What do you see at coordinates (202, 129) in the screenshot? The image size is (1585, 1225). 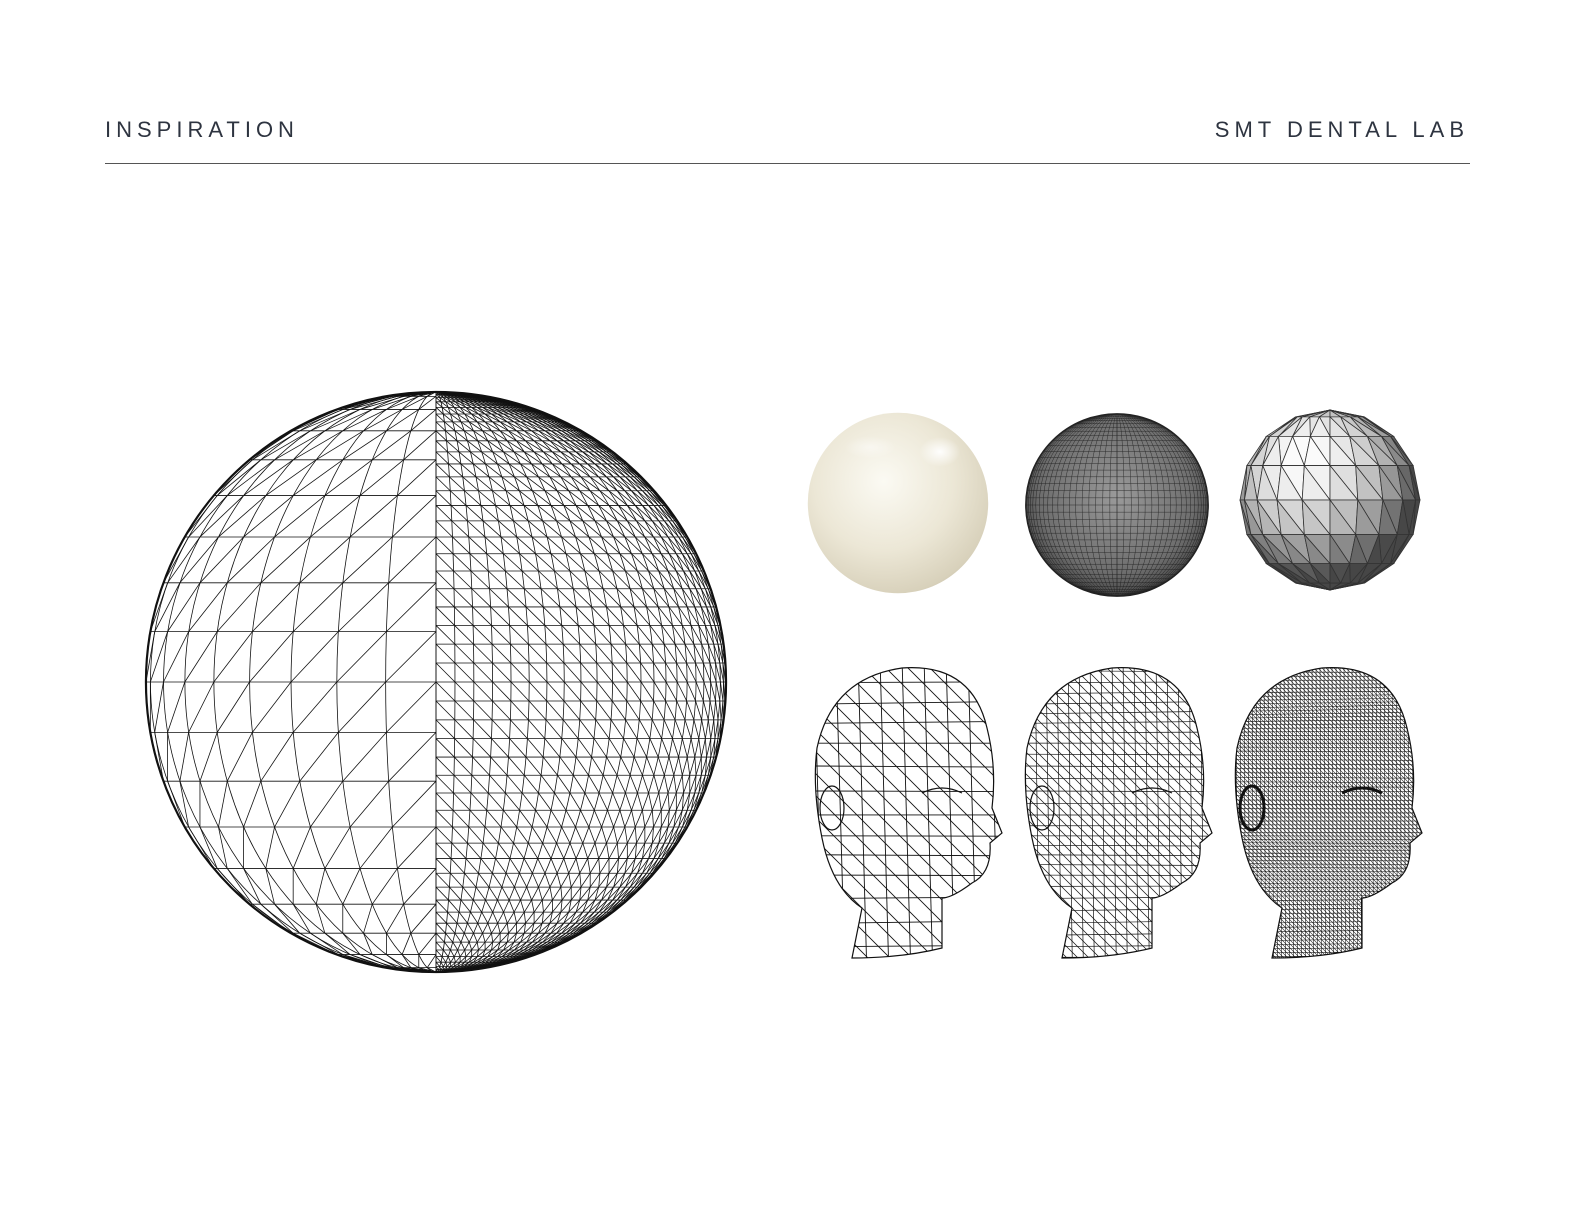 I see `page-title: INSPIRATION` at bounding box center [202, 129].